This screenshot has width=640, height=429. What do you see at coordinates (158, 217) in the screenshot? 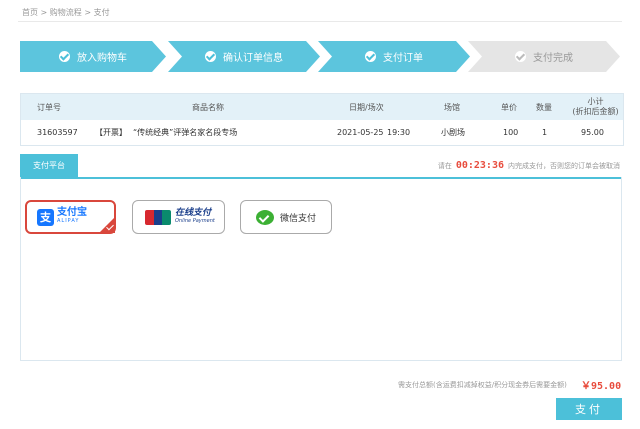
I see `unionpay-icon` at bounding box center [158, 217].